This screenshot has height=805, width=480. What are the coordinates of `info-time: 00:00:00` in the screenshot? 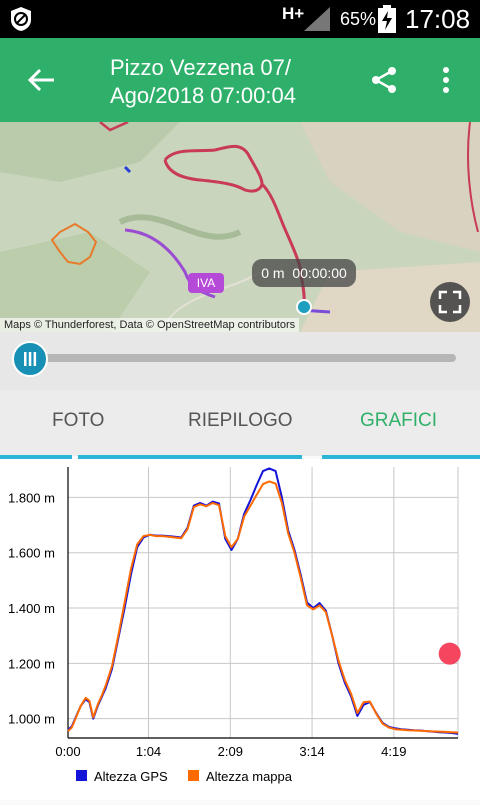 It's located at (319, 273).